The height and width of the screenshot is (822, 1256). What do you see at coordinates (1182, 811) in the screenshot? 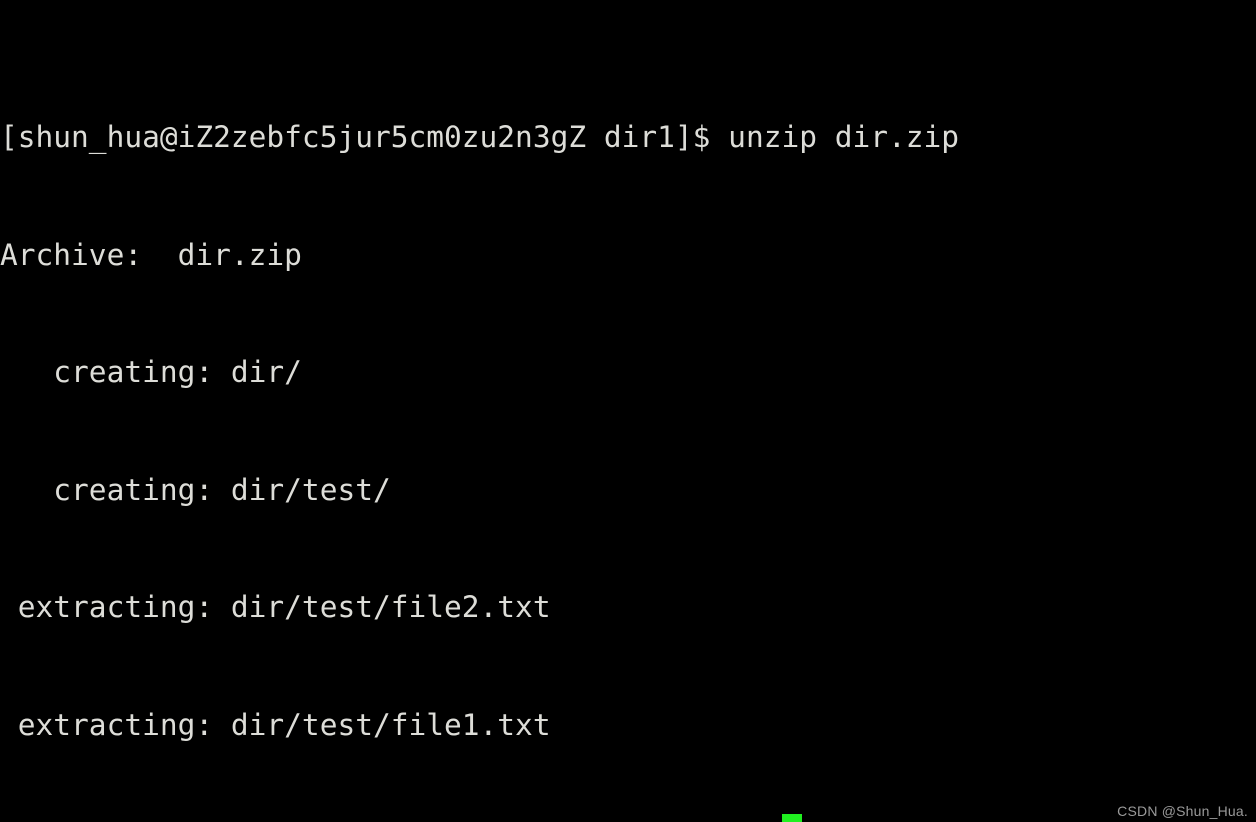
I see `watermark: CSDN @Shun_Hua.` at bounding box center [1182, 811].